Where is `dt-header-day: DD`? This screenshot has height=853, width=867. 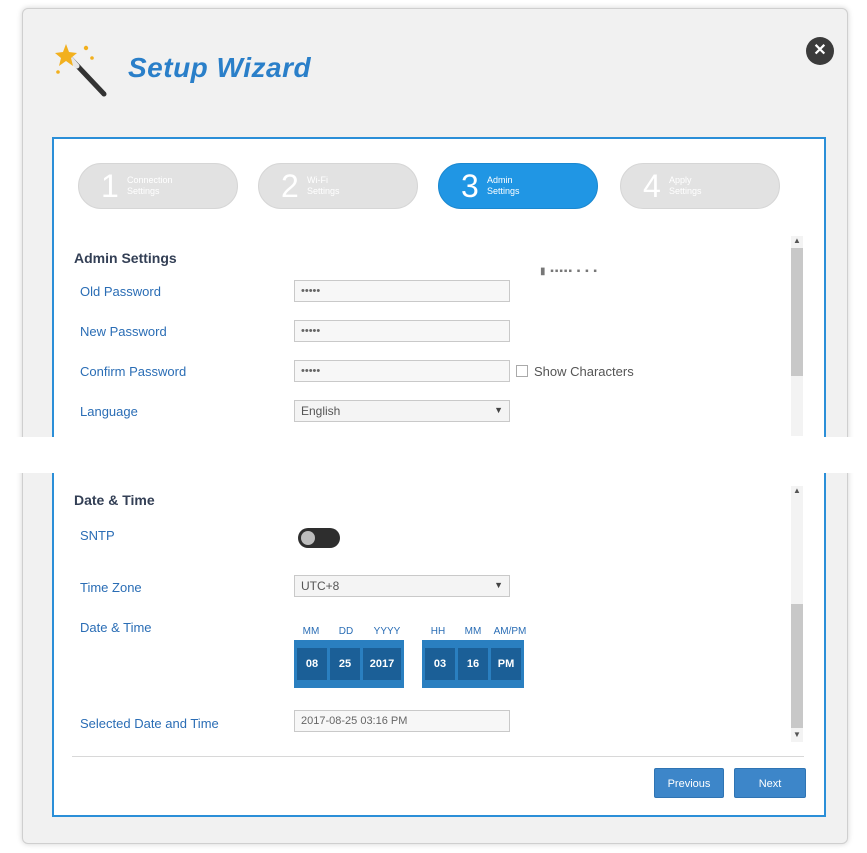
dt-header-day: DD is located at coordinates (346, 631).